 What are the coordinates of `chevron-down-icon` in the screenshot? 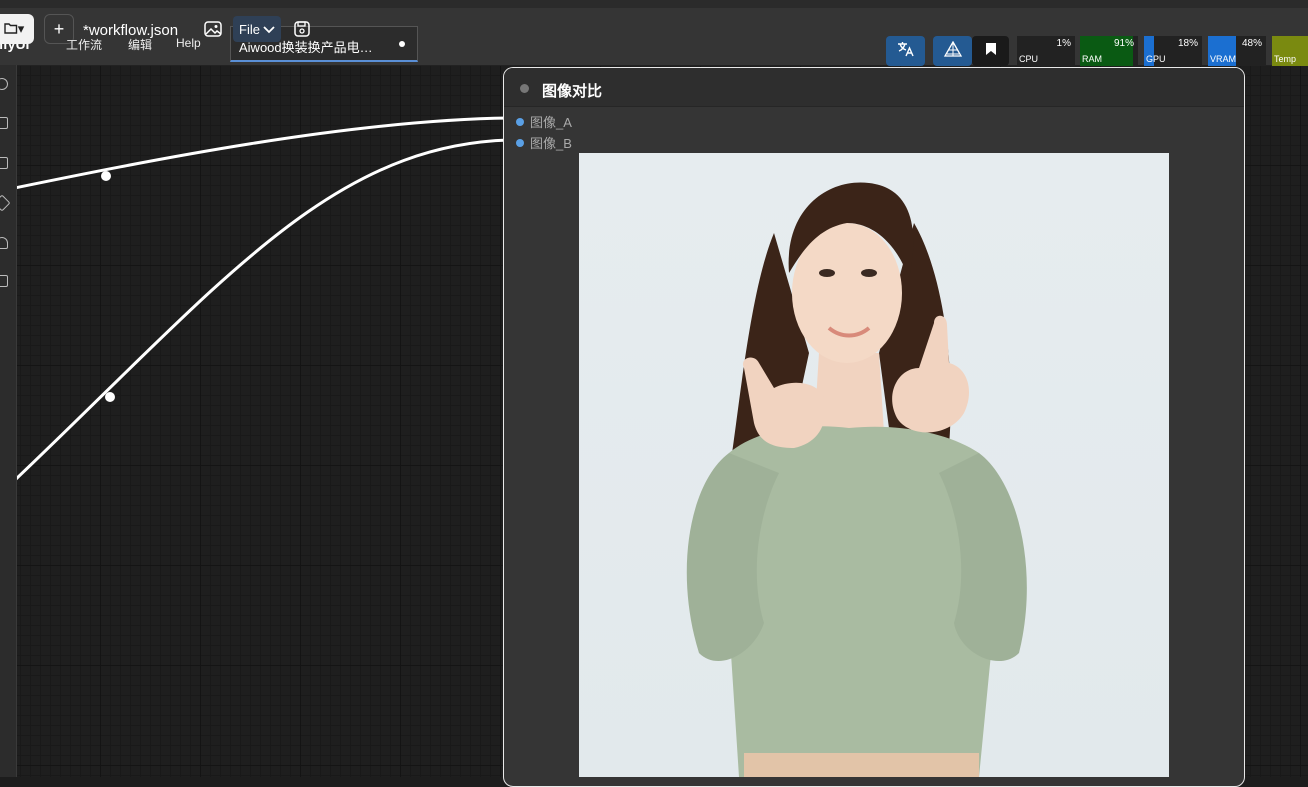 It's located at (269, 29).